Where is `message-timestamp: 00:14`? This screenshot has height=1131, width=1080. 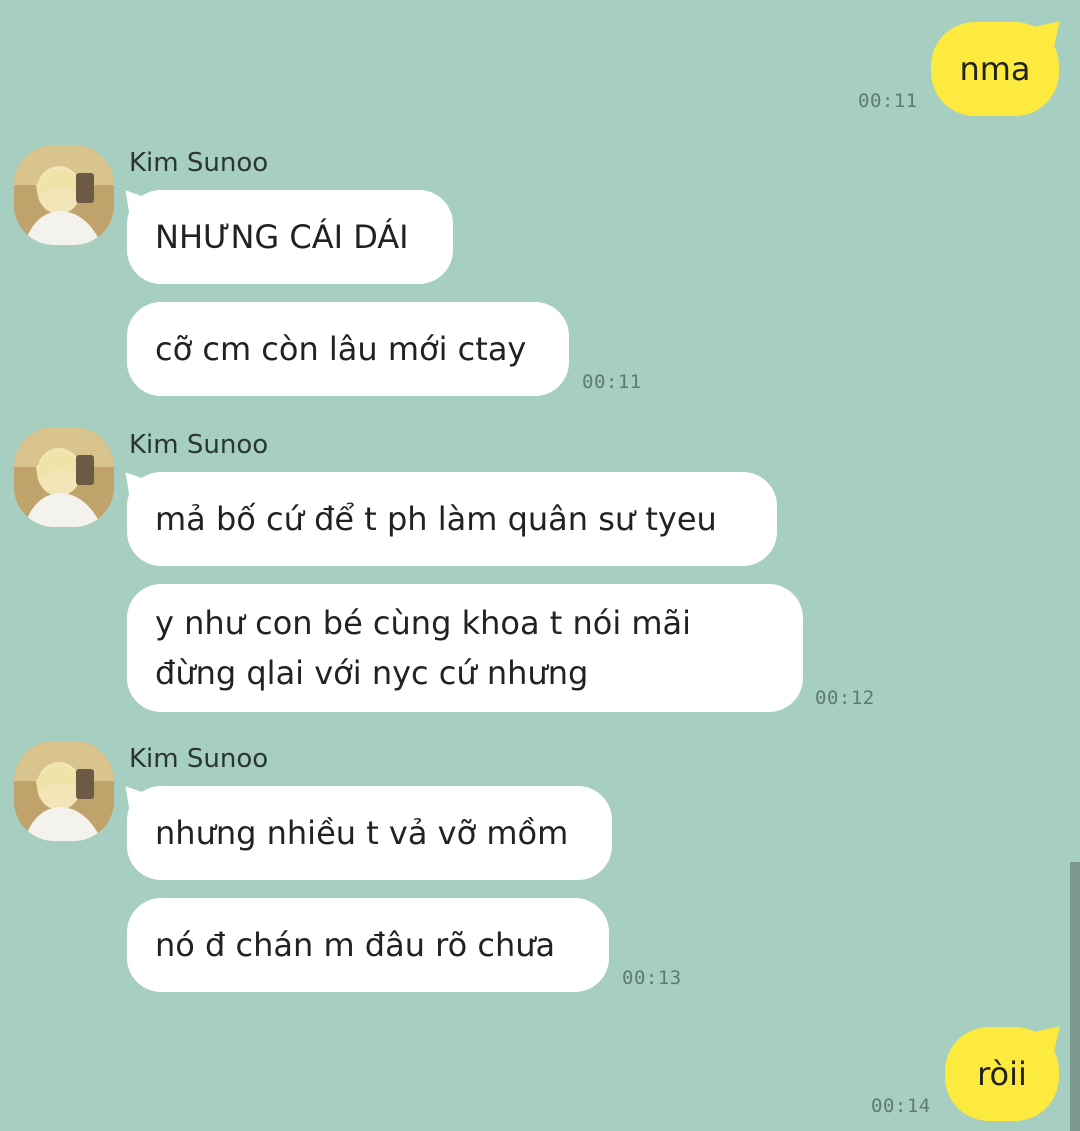
message-timestamp: 00:14 is located at coordinates (901, 1106).